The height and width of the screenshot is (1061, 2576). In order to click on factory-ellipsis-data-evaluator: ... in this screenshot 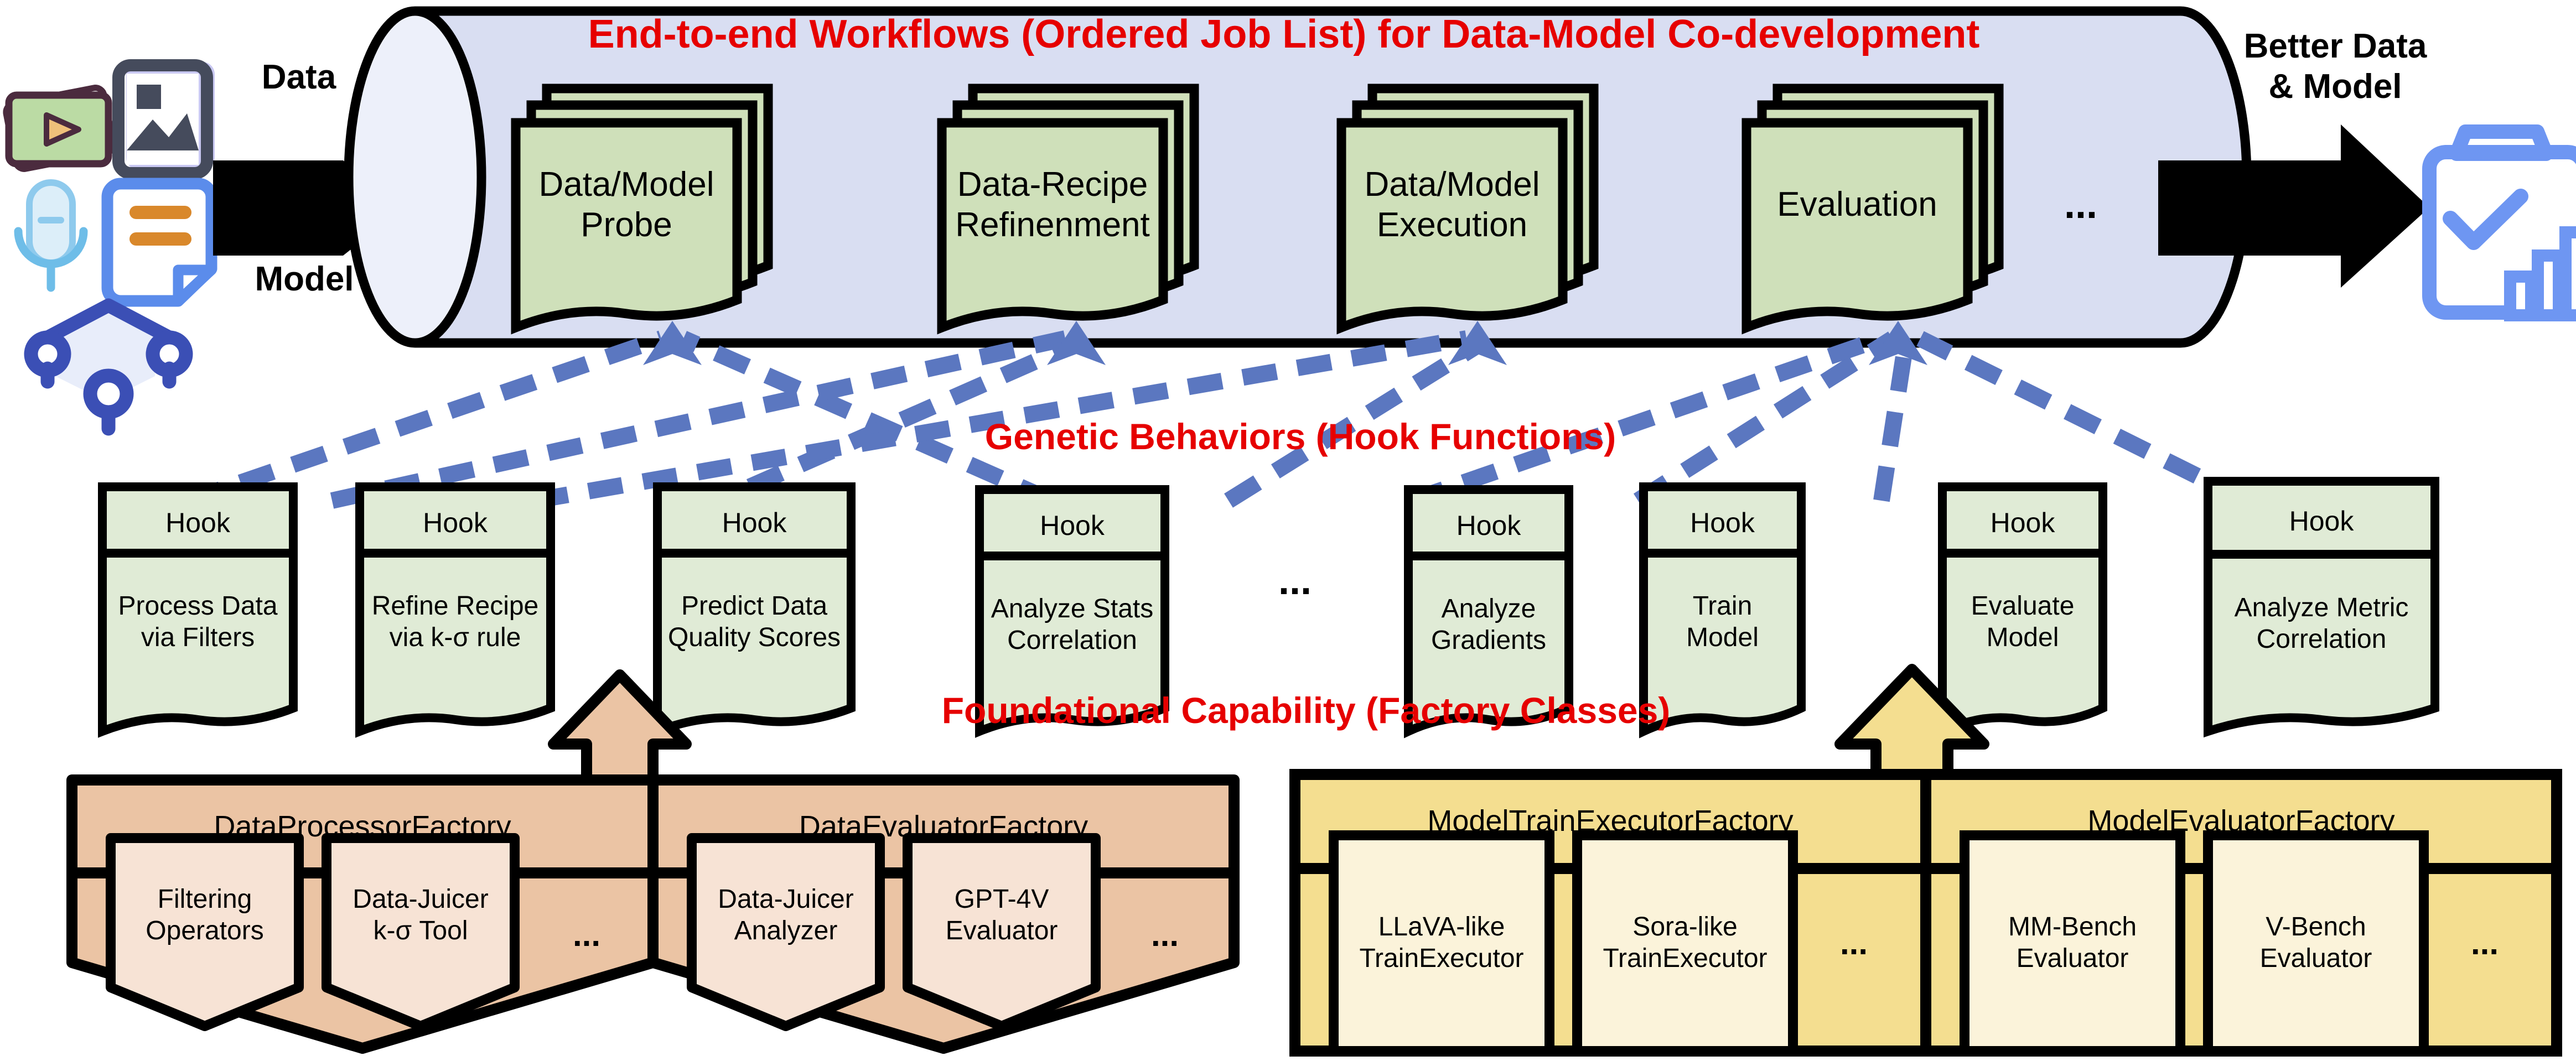, I will do `click(1164, 934)`.